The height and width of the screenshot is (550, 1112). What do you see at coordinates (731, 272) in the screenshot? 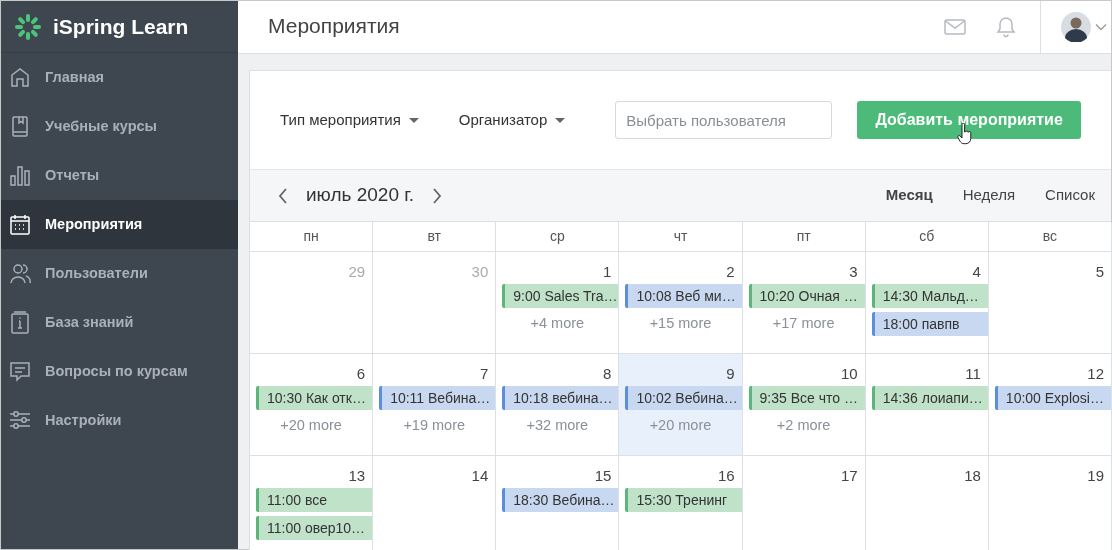
I see `day-number: 2` at bounding box center [731, 272].